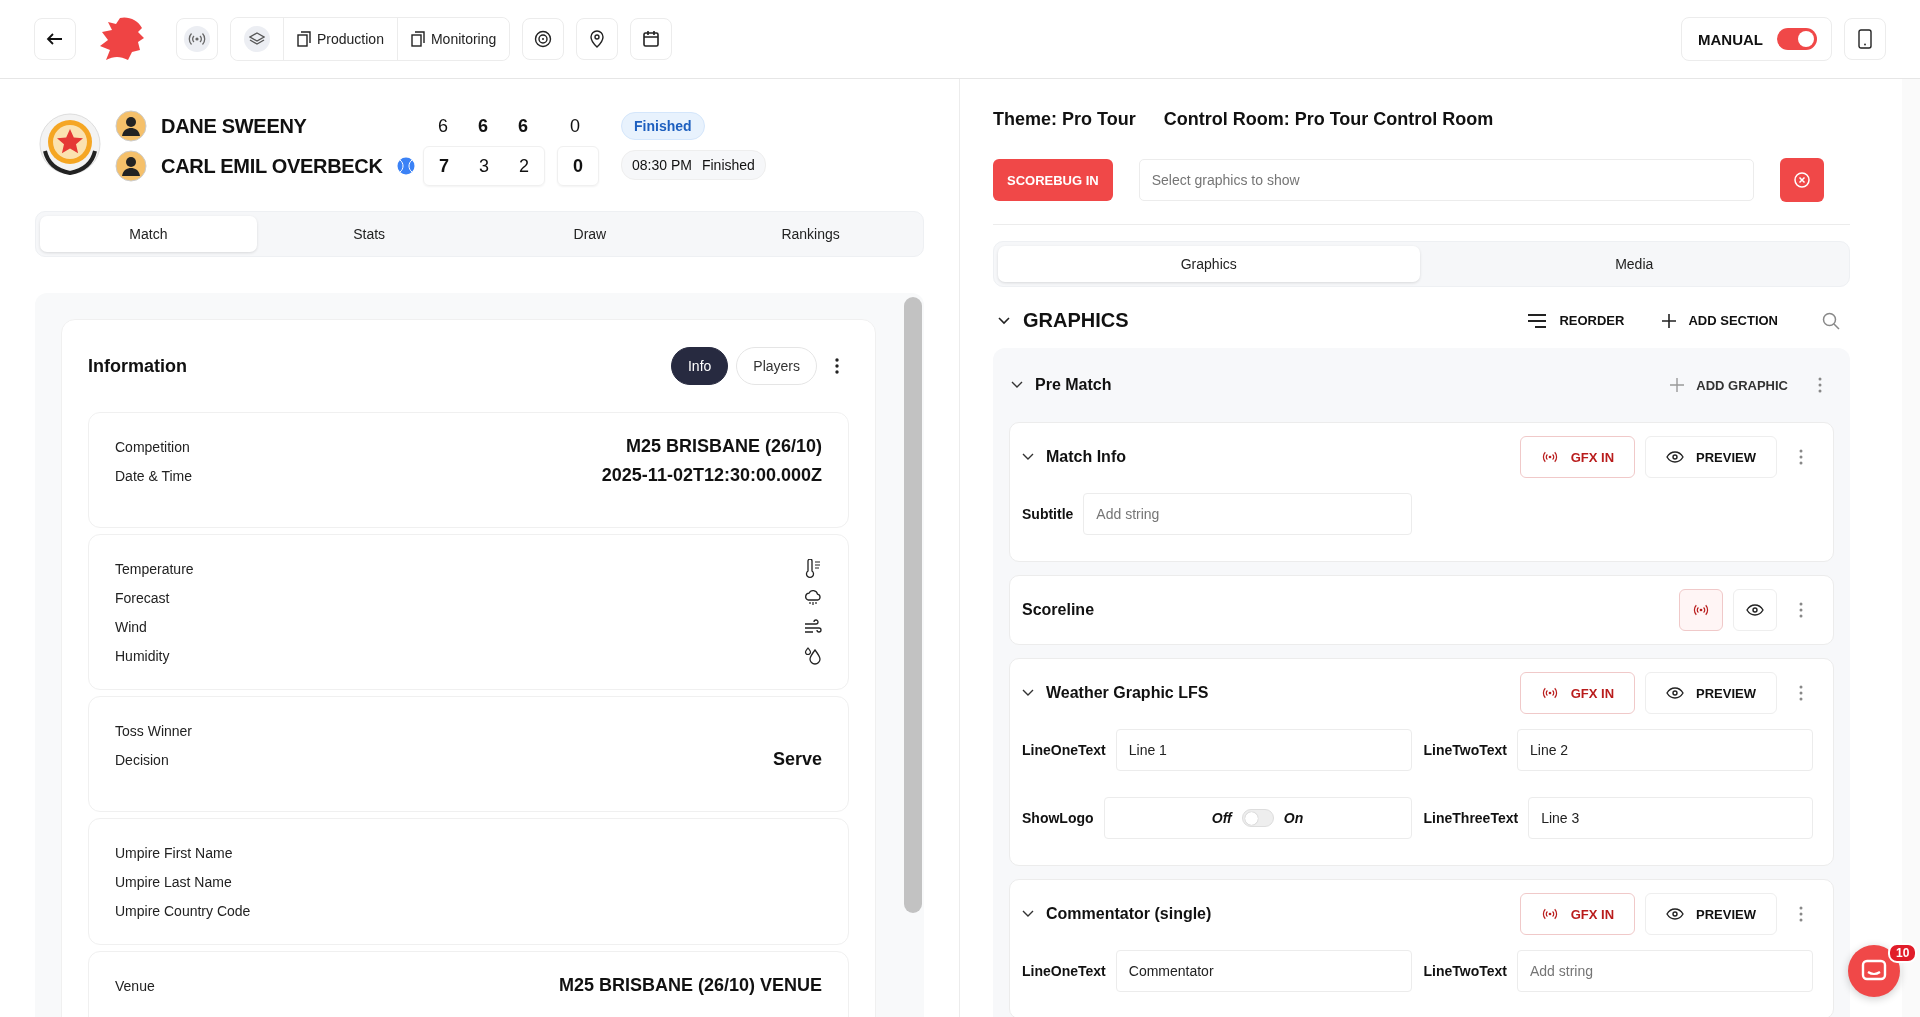 The image size is (1920, 1017). Describe the element at coordinates (1446, 180) in the screenshot. I see `graphics-select-field: Select graphics to show` at that location.